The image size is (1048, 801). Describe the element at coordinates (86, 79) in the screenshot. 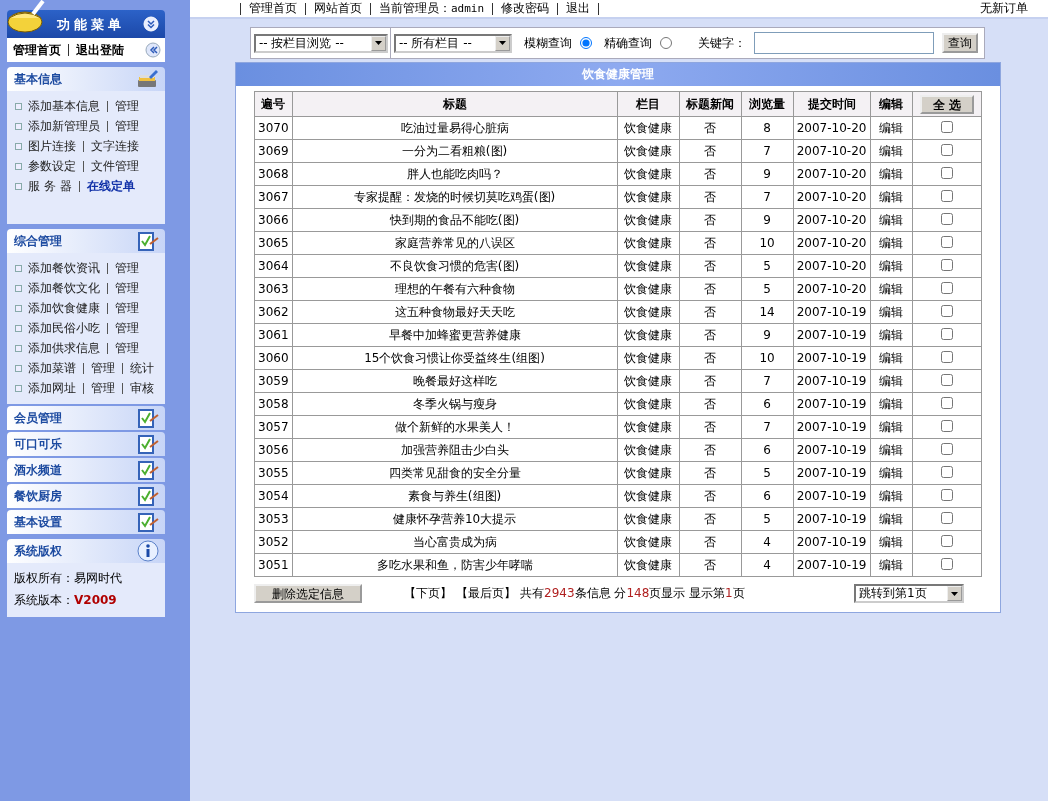

I see `section-header: 基本信息` at that location.